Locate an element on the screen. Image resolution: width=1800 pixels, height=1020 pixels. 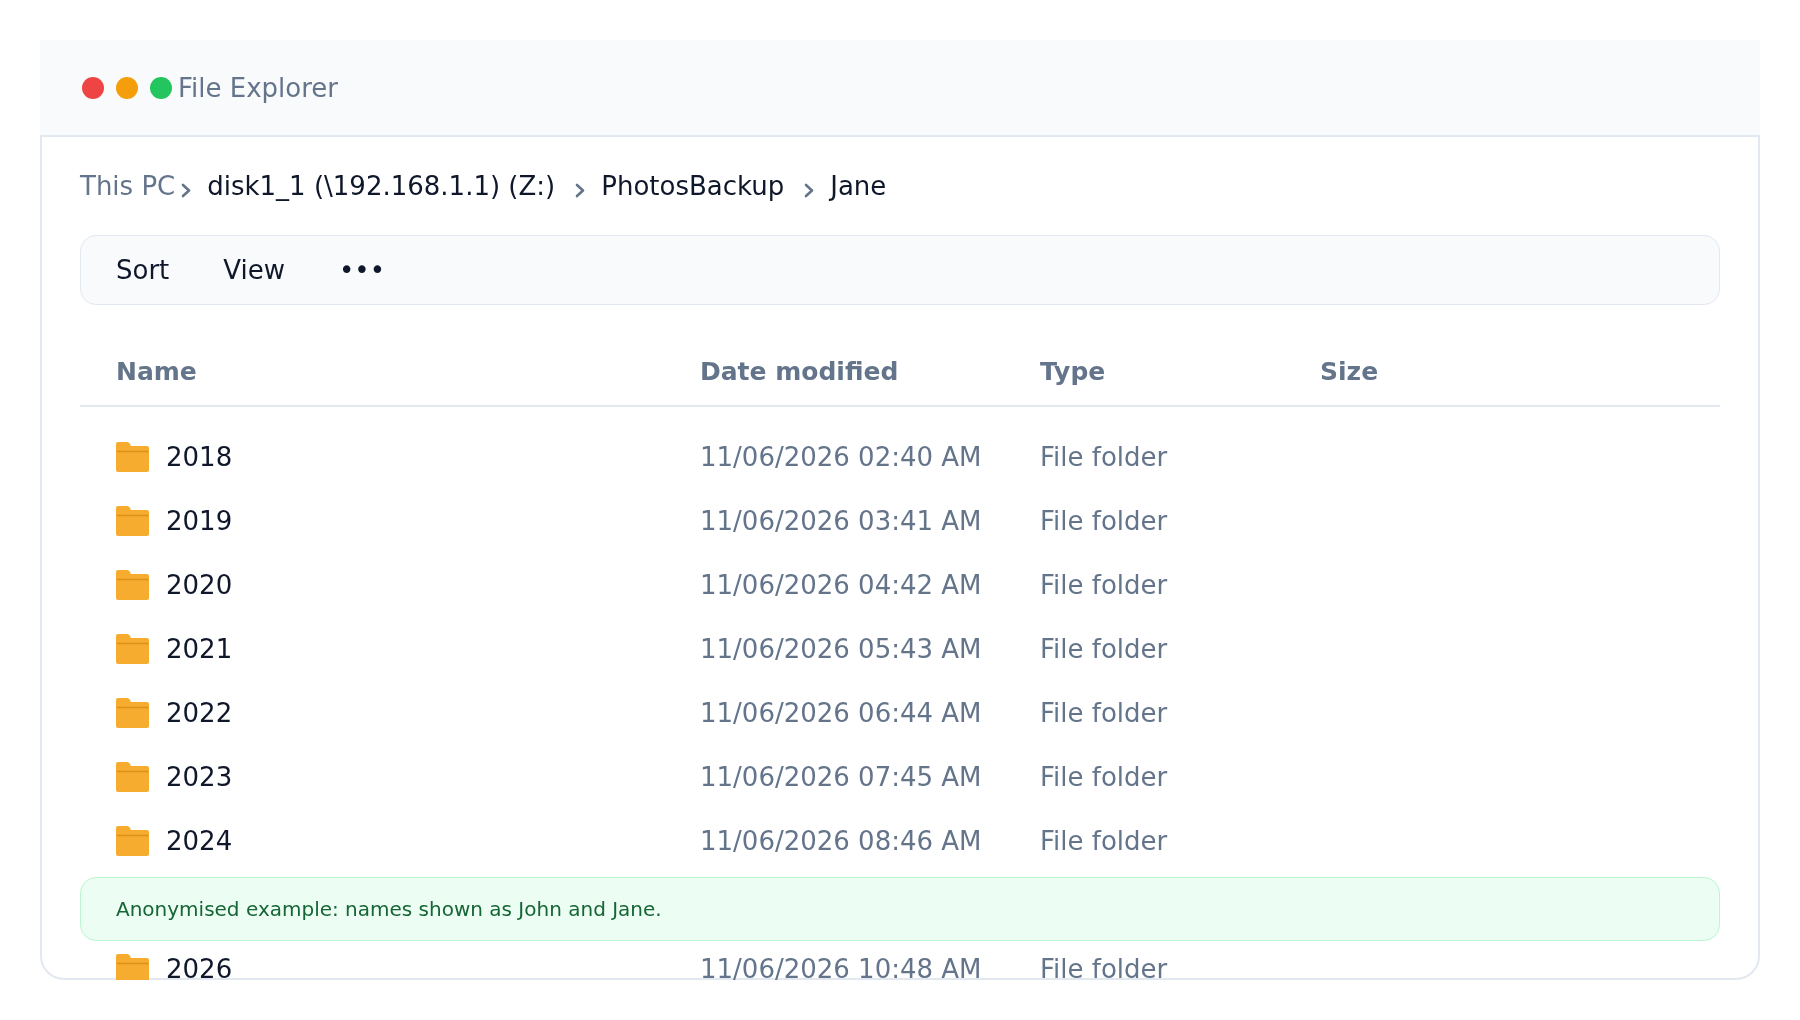
column-header: Name is located at coordinates (372, 372).